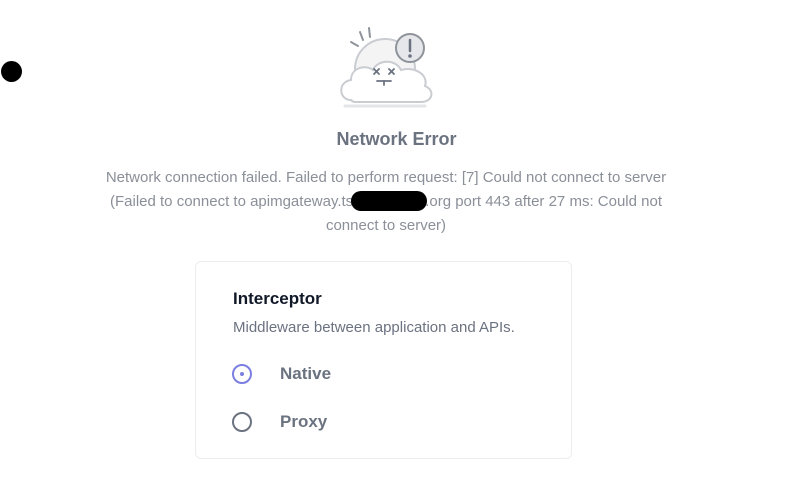  Describe the element at coordinates (277, 298) in the screenshot. I see `interceptor-title: Interceptor` at that location.